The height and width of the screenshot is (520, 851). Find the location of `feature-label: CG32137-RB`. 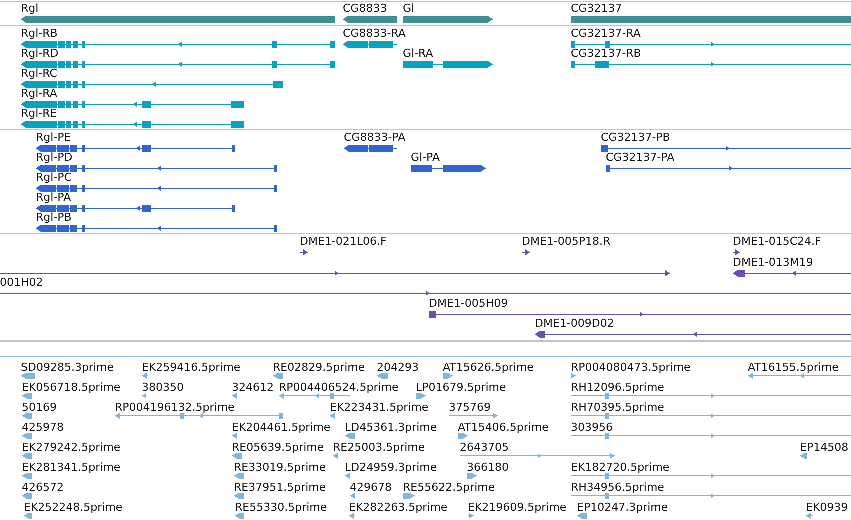

feature-label: CG32137-RB is located at coordinates (606, 54).